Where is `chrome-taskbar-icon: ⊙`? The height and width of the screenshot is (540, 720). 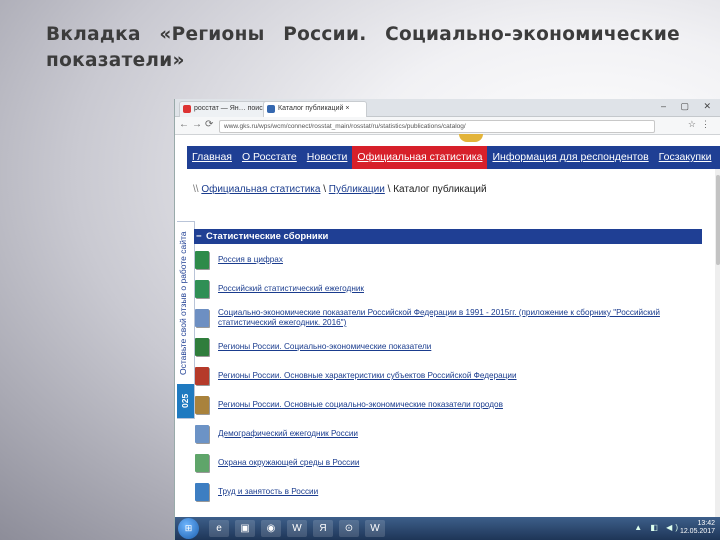
chrome-taskbar-icon: ⊙ is located at coordinates (349, 528).